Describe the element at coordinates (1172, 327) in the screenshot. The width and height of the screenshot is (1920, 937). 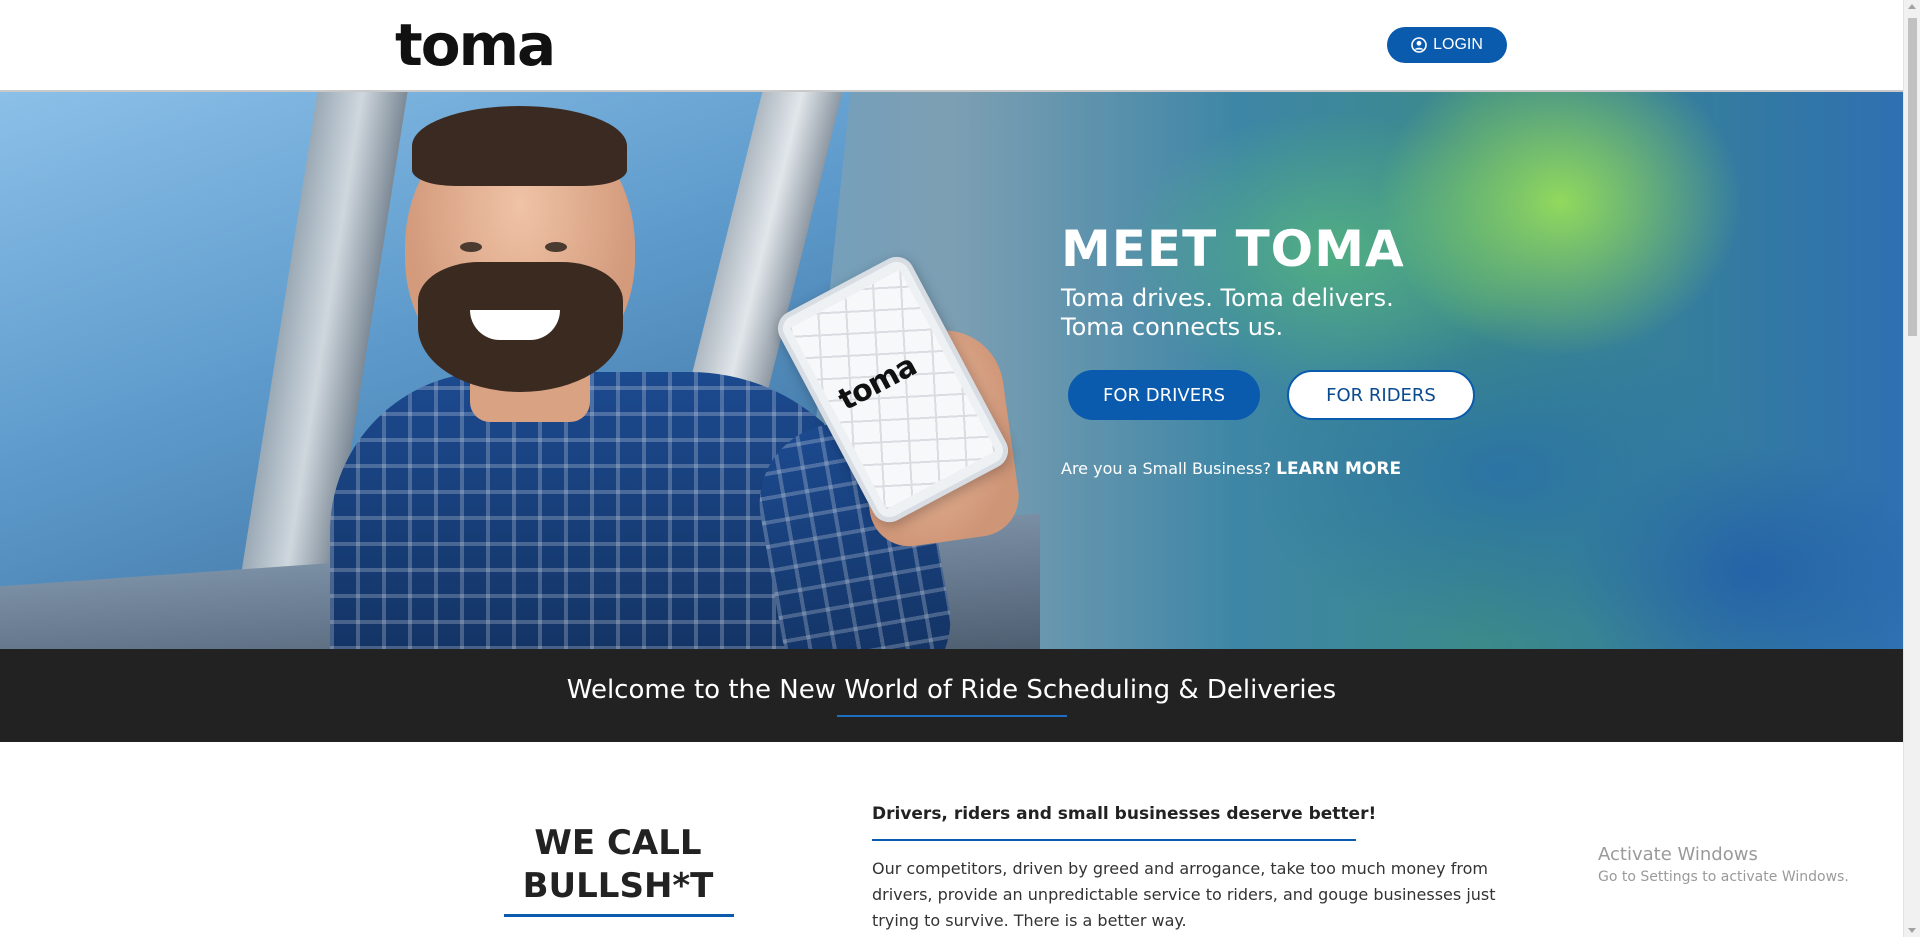
I see `hero-subtitle-line-2: Toma connects us.` at that location.